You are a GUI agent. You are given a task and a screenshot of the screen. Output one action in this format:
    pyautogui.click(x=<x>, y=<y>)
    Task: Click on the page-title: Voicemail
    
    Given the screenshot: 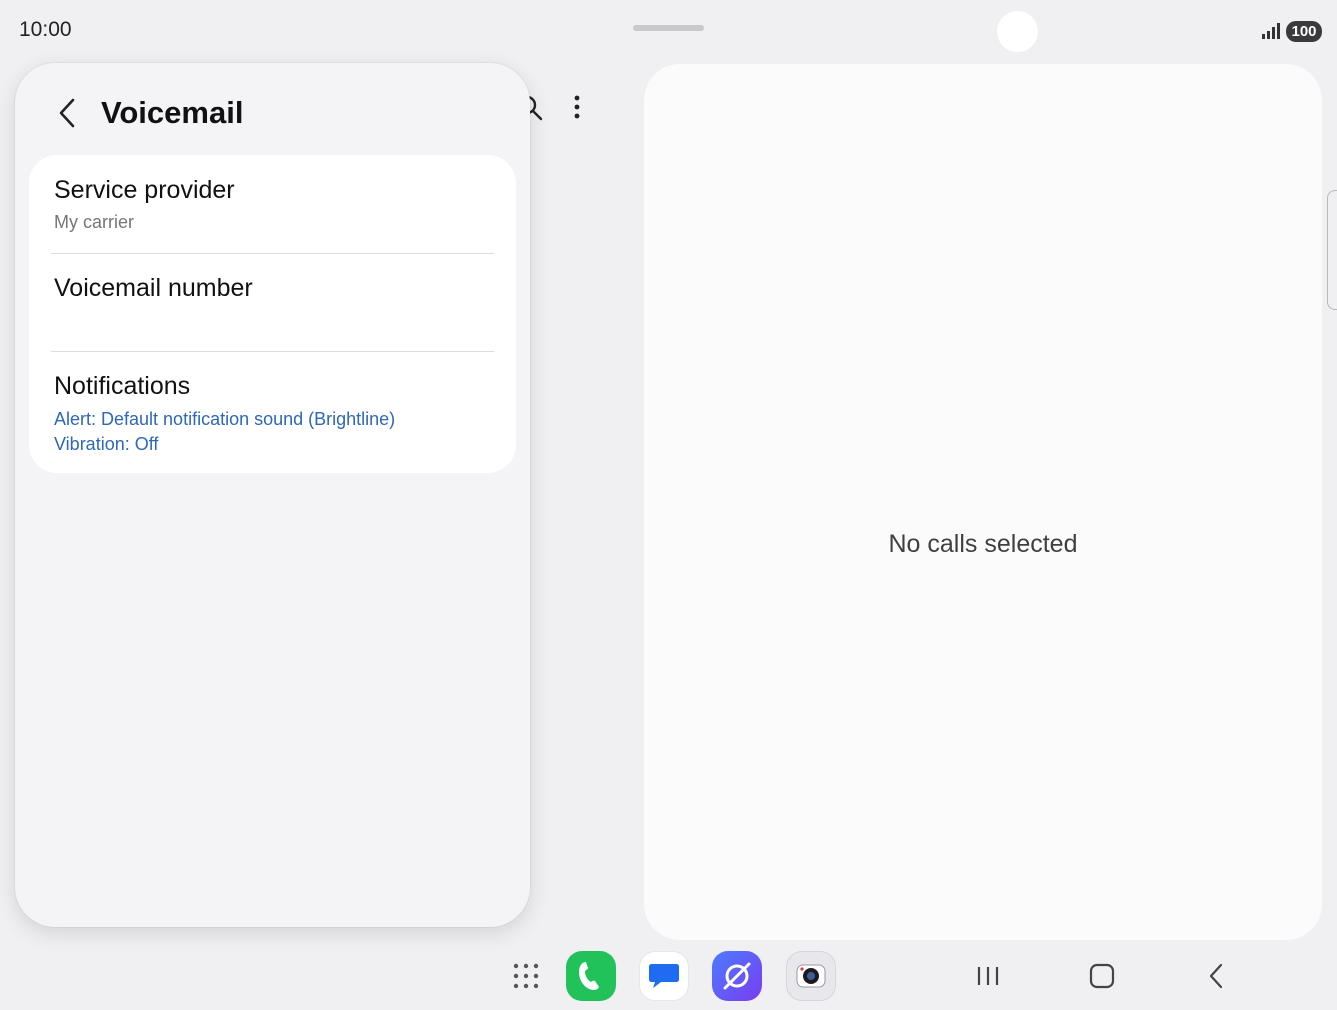 What is the action you would take?
    pyautogui.click(x=172, y=112)
    